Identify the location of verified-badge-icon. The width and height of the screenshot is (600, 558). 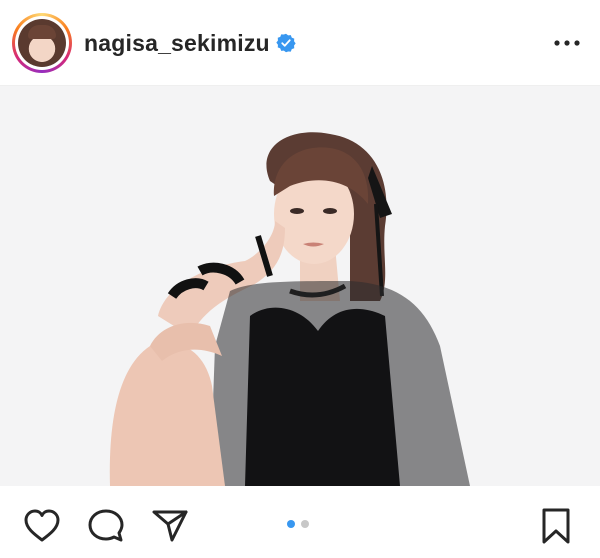
(286, 43).